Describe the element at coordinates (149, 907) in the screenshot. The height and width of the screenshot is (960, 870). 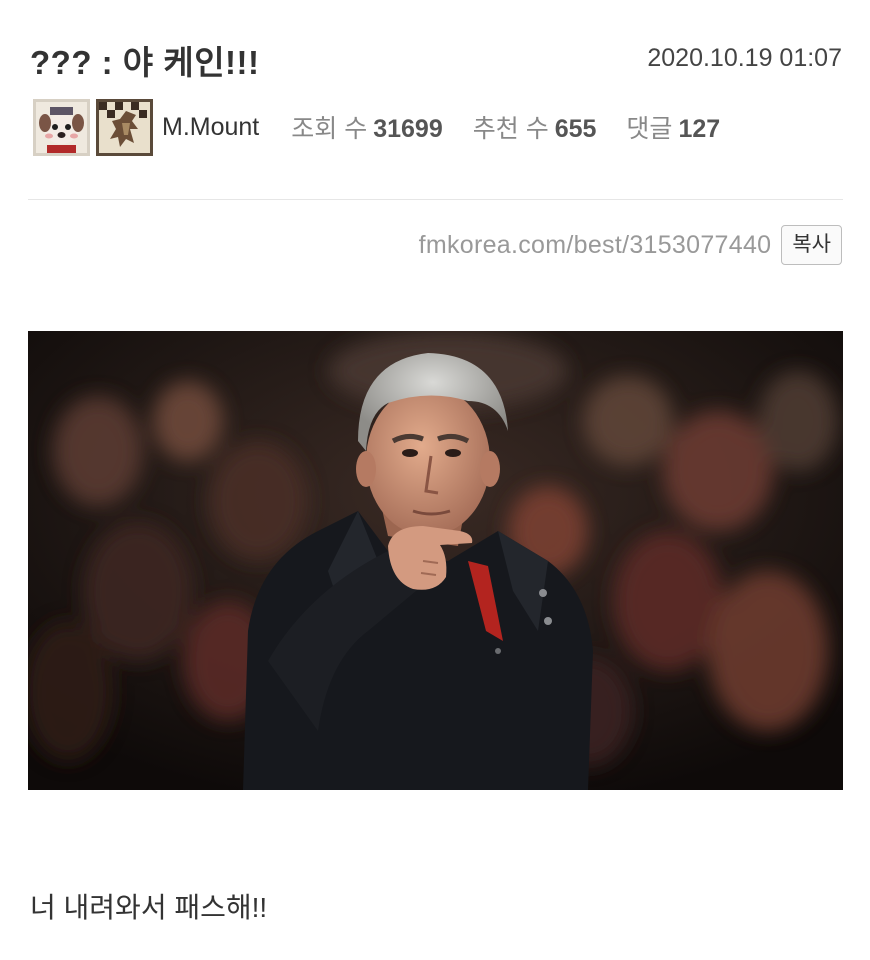
I see `post-body-text: 너 내려와서 패스해!!` at that location.